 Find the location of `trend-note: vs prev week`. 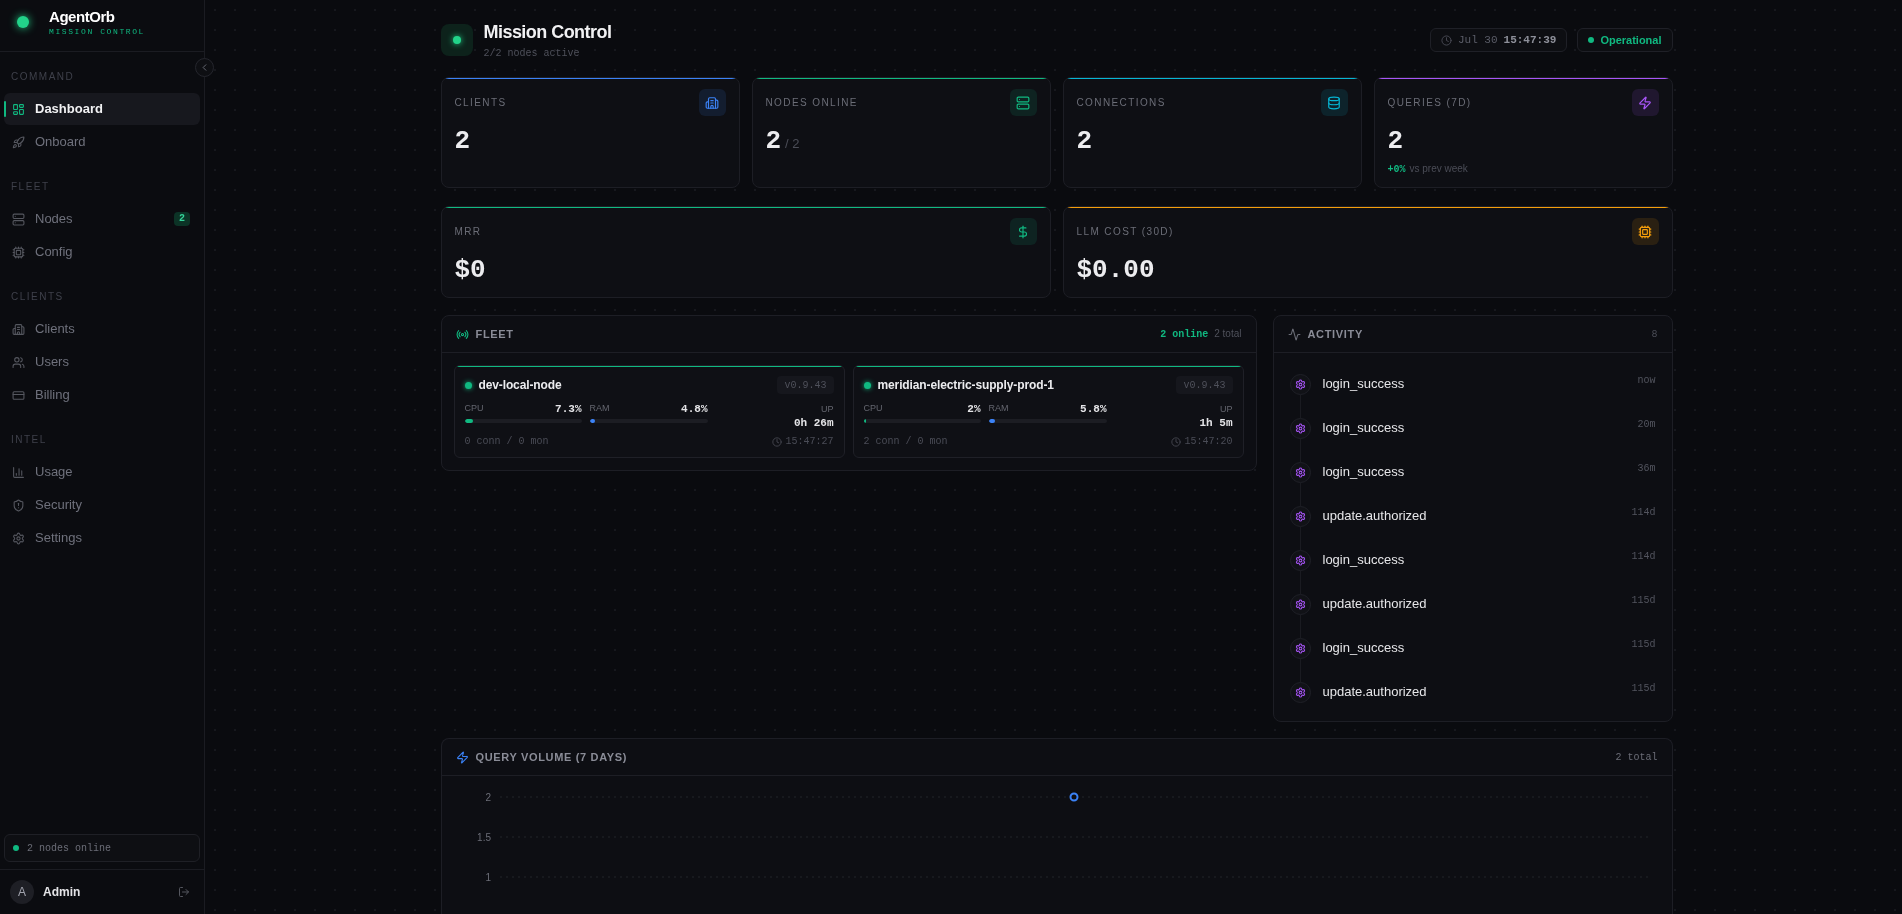

trend-note: vs prev week is located at coordinates (1438, 169).